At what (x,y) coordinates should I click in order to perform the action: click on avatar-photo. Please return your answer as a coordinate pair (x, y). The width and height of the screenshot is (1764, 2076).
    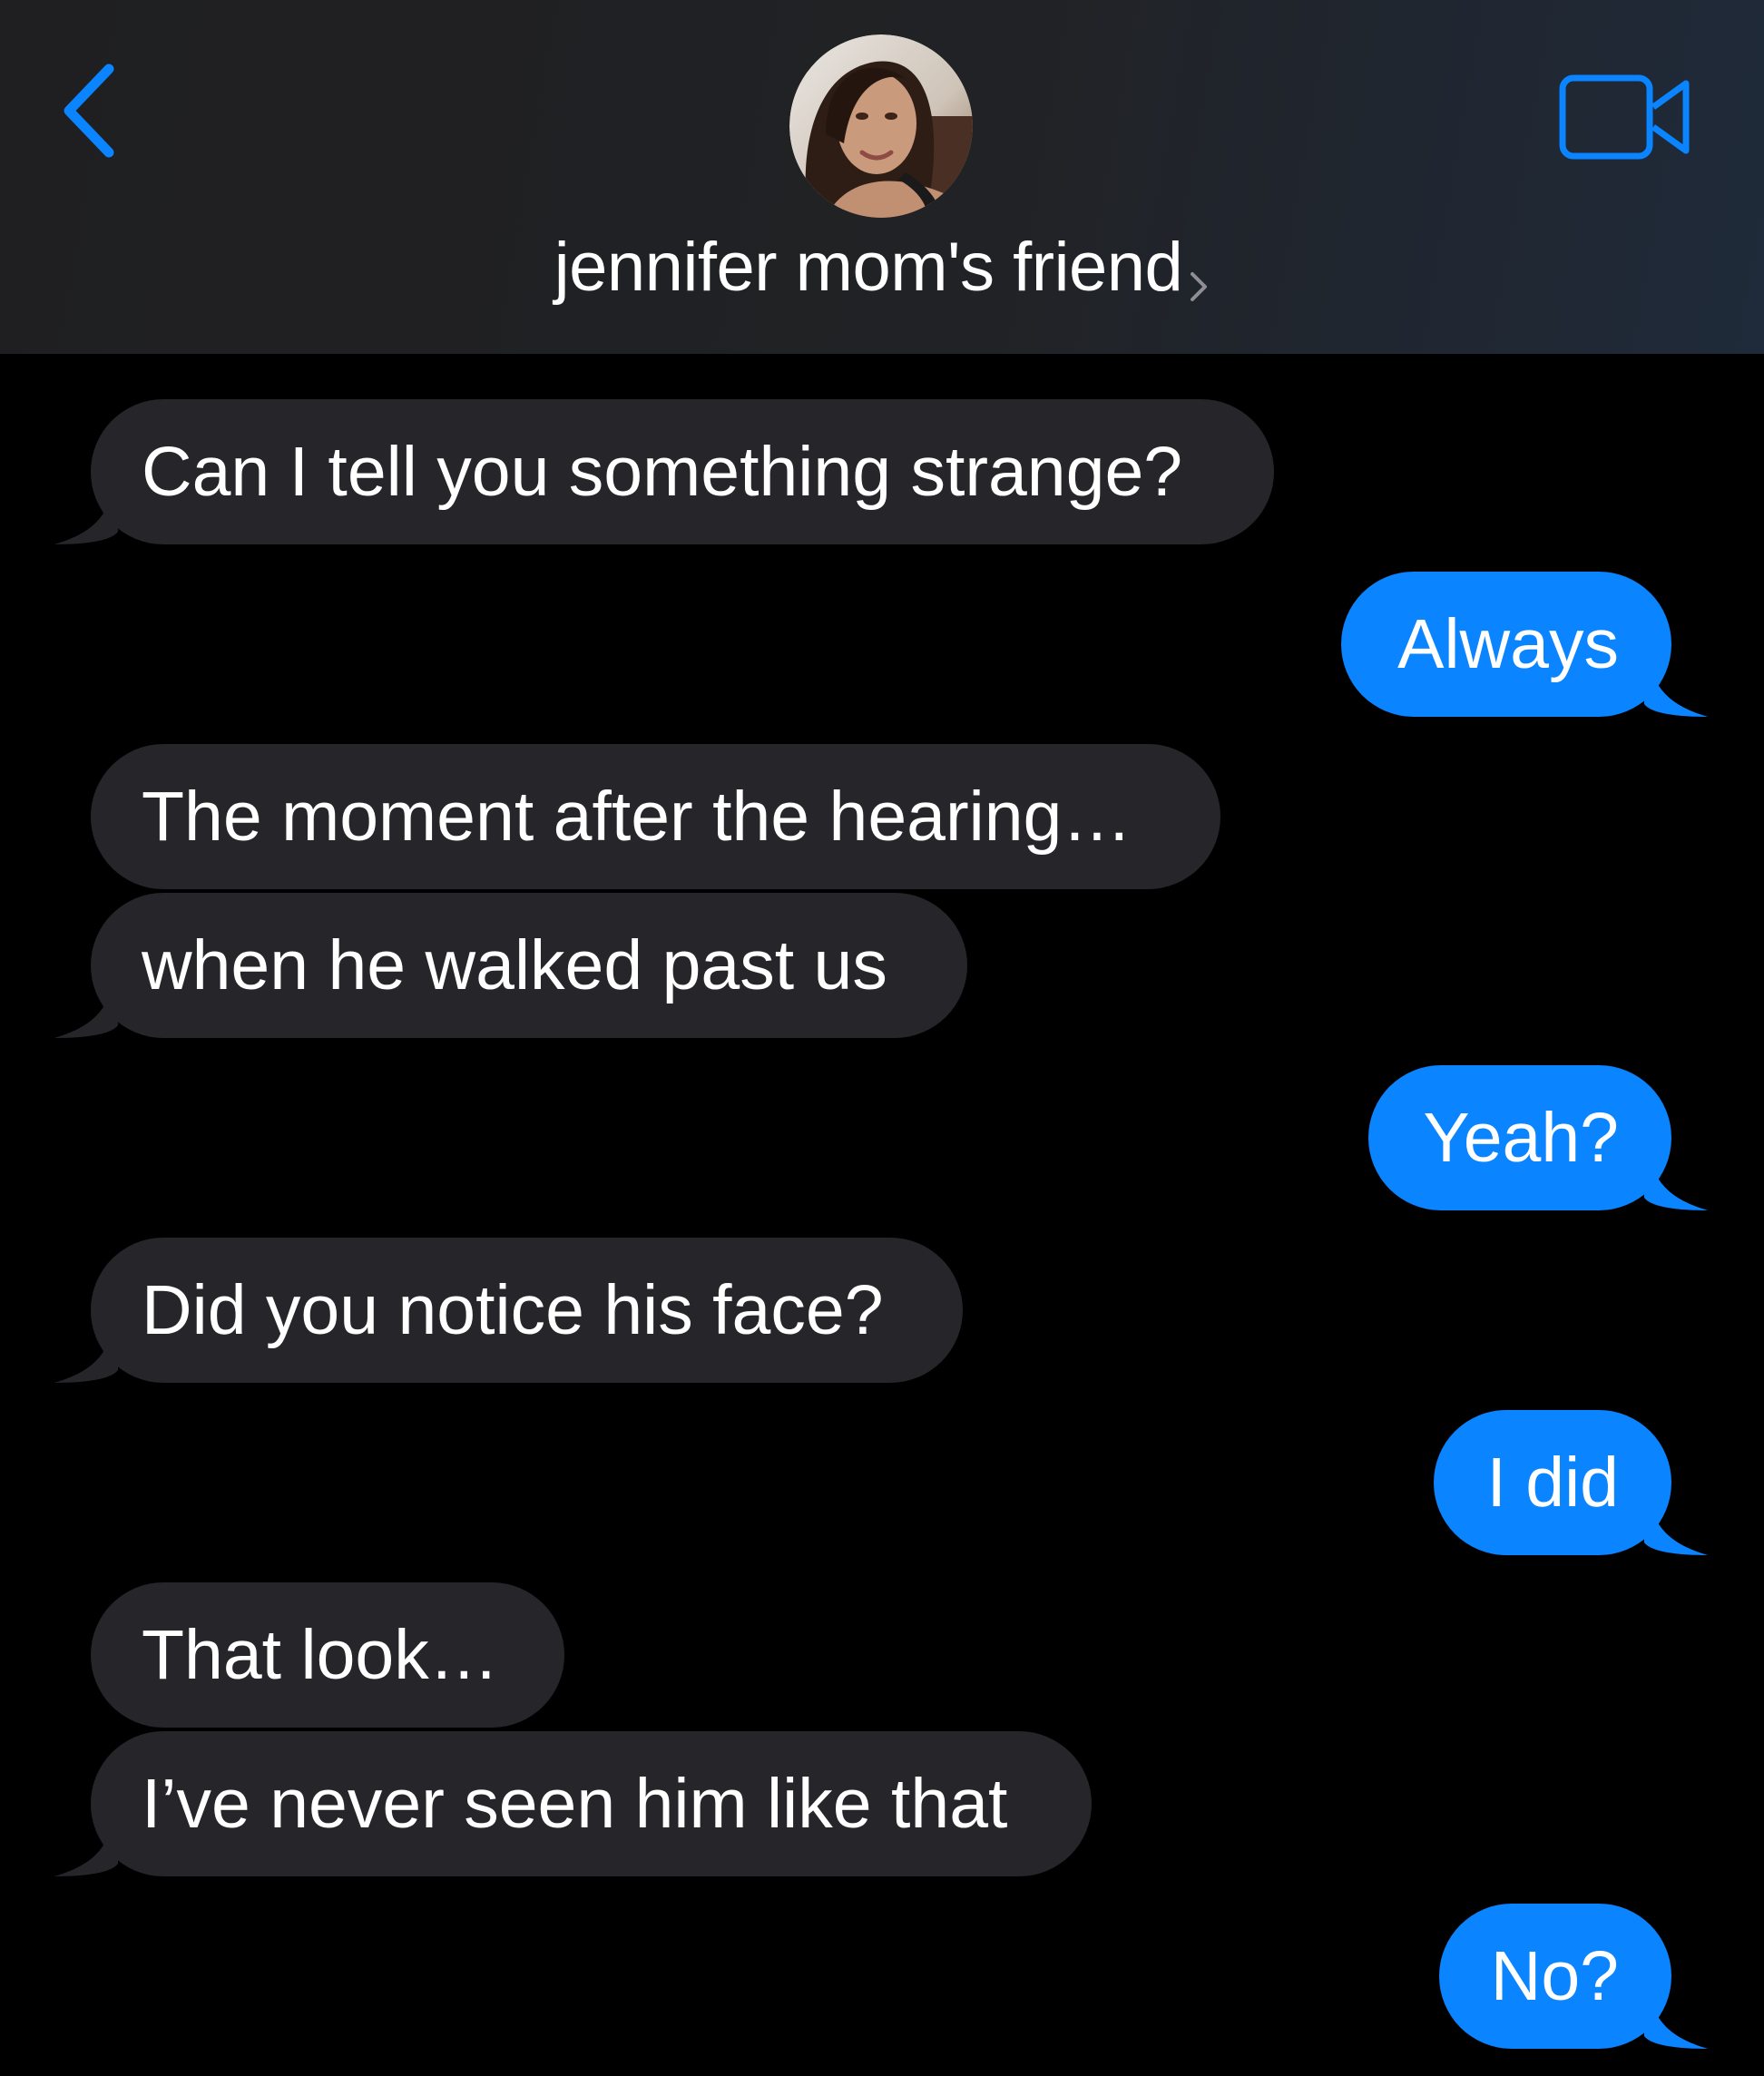
    Looking at the image, I should click on (881, 126).